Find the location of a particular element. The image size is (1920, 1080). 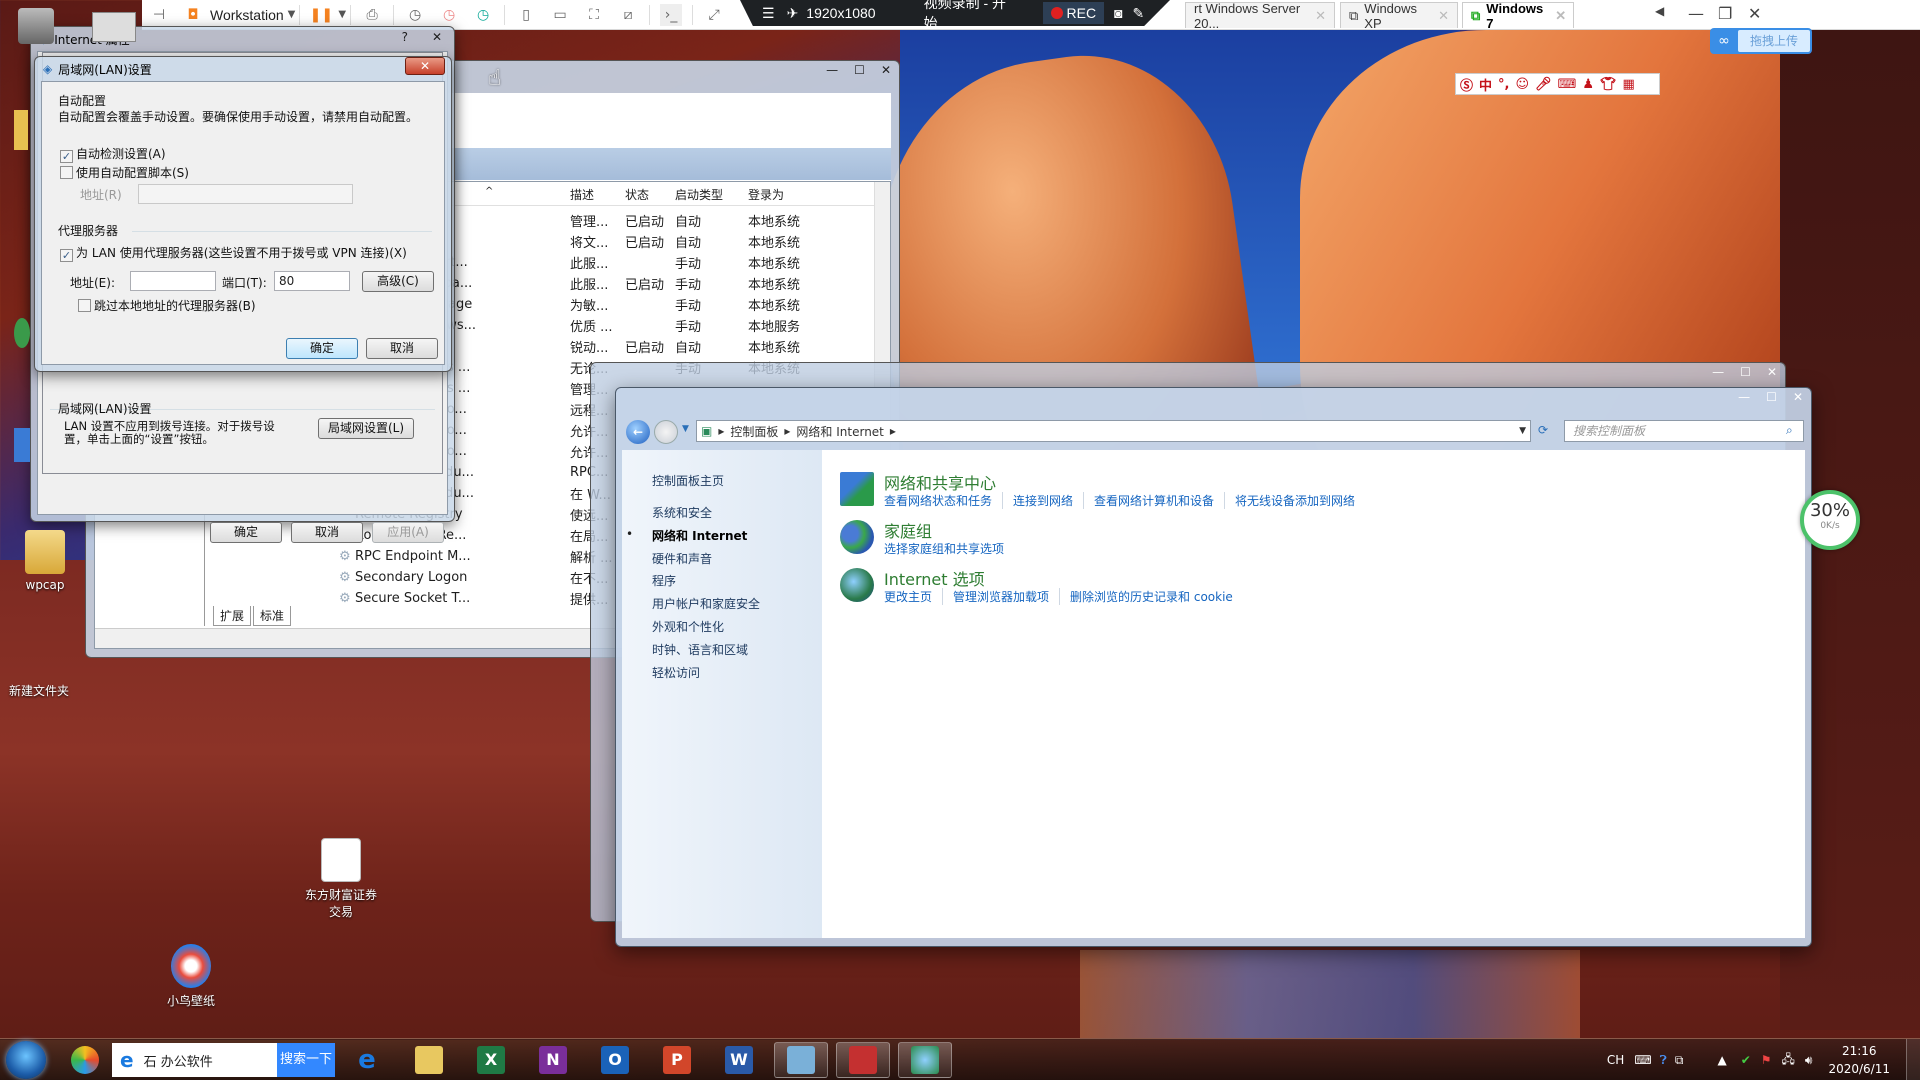

emoji-icon: ☺ is located at coordinates (1522, 84).